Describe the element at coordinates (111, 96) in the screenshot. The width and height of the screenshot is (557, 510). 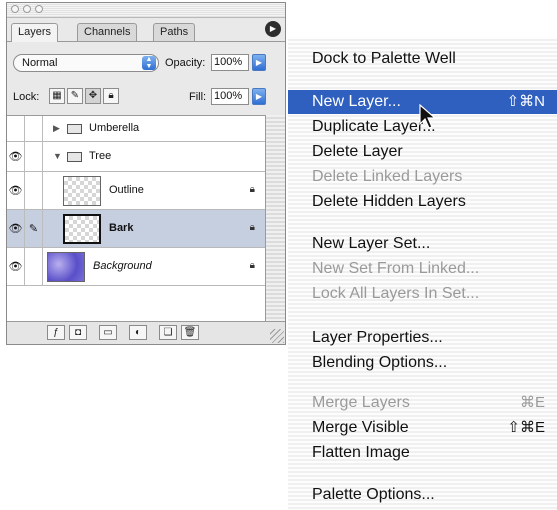
I see `lock-all-icon: 🔒︎` at that location.